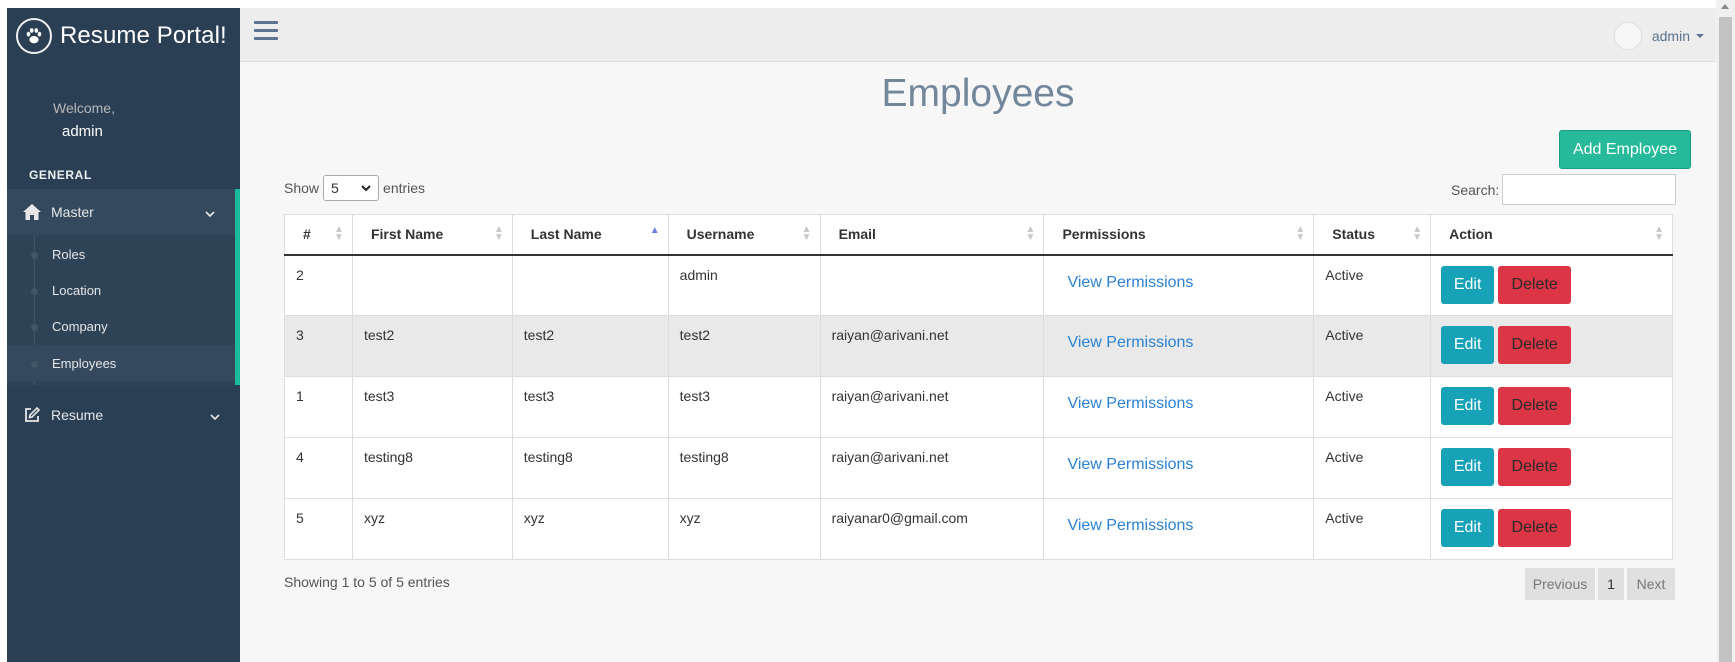 The image size is (1735, 662). What do you see at coordinates (590, 346) in the screenshot?
I see `cell-last-name: test2` at bounding box center [590, 346].